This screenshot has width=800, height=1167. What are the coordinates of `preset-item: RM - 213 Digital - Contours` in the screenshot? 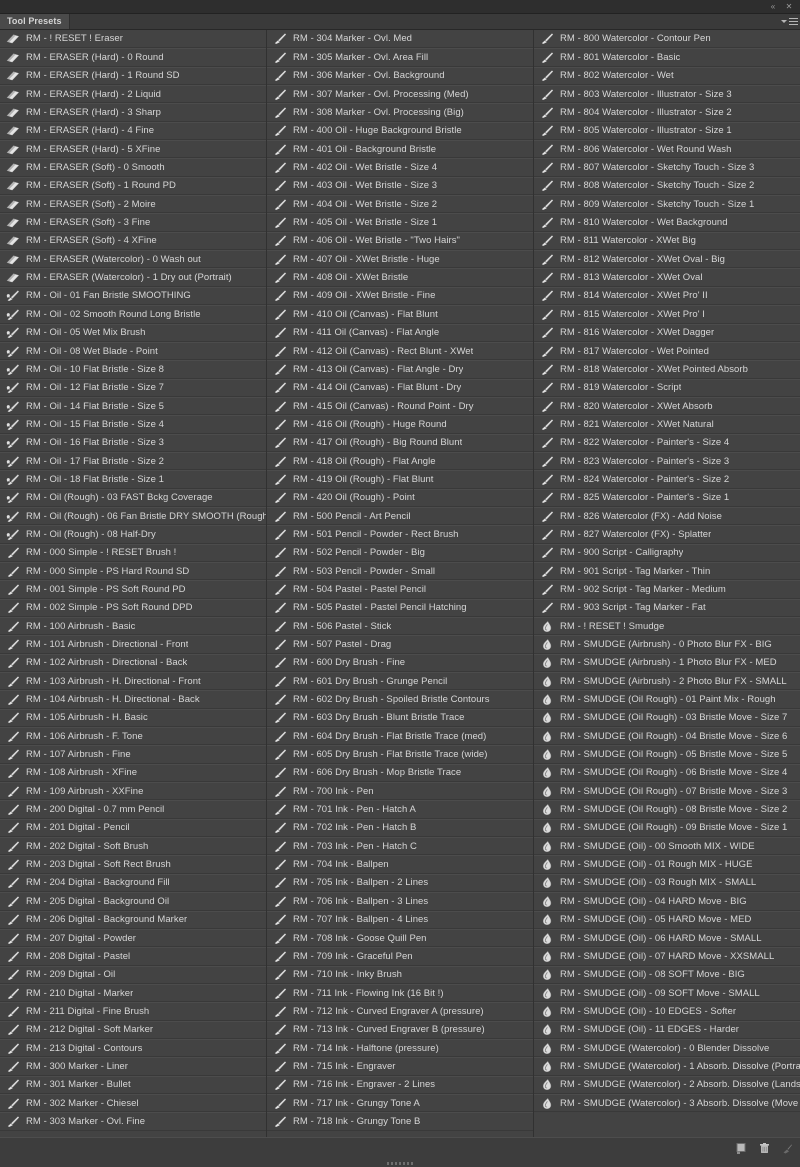 It's located at (133, 1048).